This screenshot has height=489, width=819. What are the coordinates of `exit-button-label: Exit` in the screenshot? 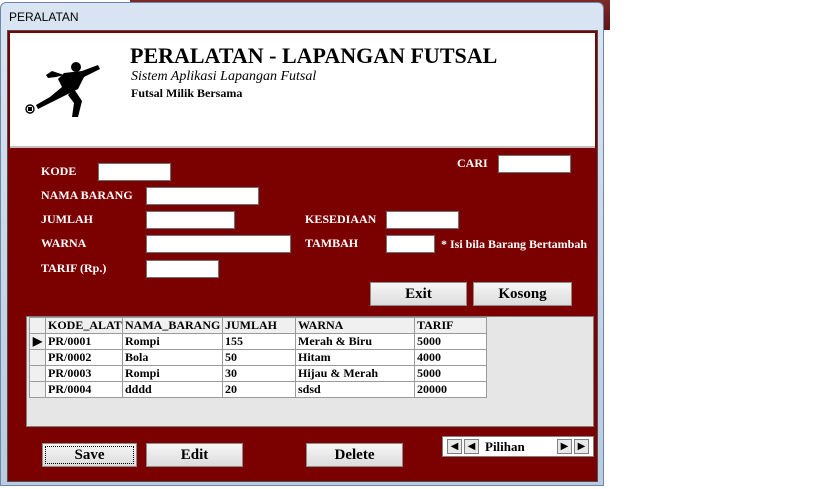 It's located at (418, 294).